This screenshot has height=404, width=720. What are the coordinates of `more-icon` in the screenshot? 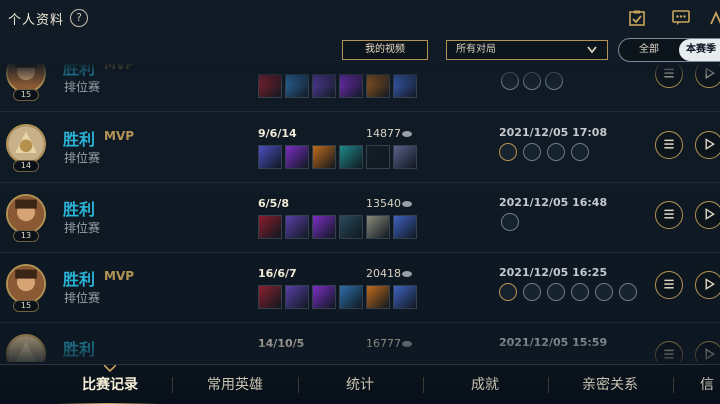 It's located at (715, 18).